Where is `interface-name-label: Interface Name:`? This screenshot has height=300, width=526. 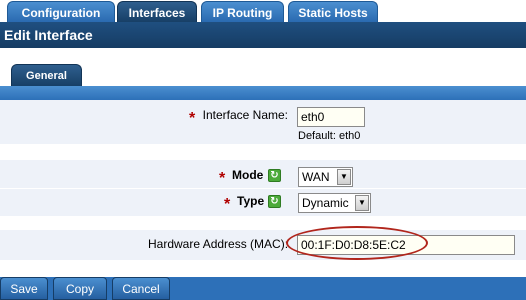
interface-name-label: Interface Name: is located at coordinates (245, 115).